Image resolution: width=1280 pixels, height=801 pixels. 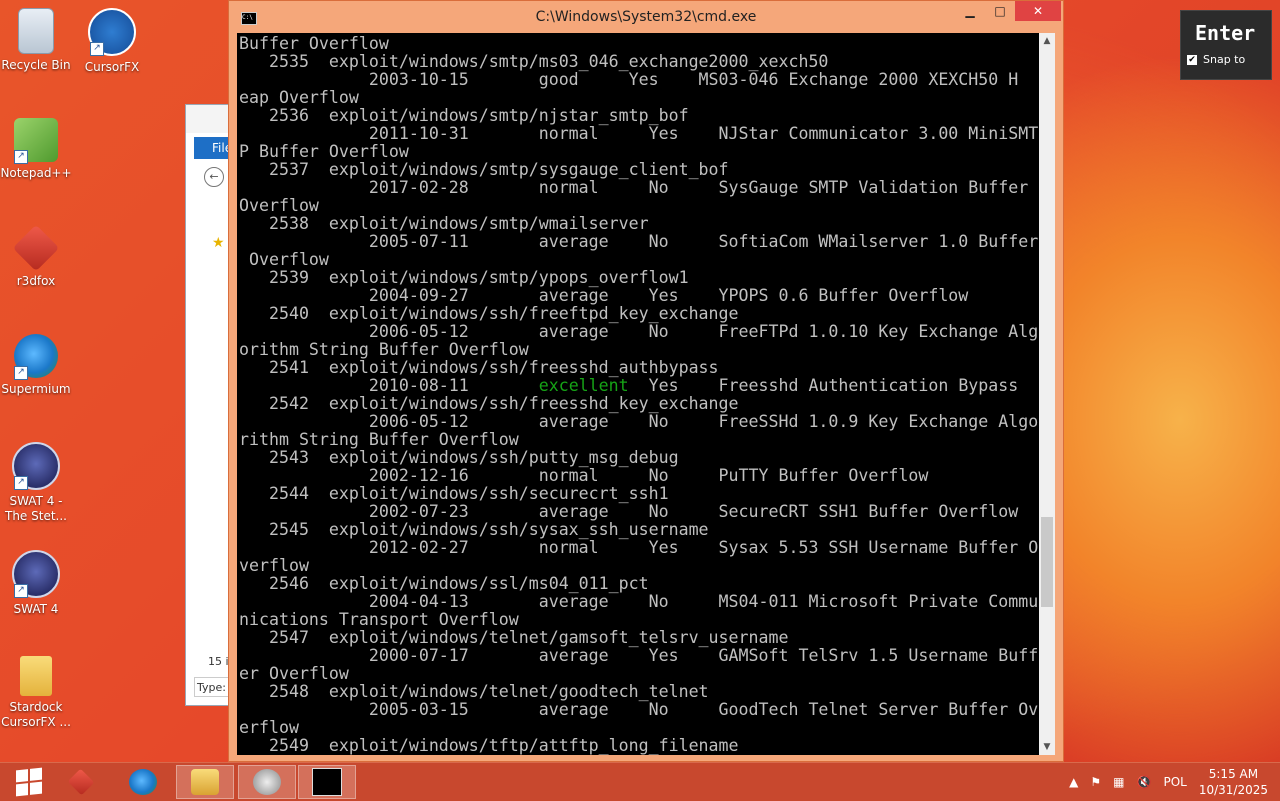 What do you see at coordinates (269, 727) in the screenshot?
I see `console-line: erflow` at bounding box center [269, 727].